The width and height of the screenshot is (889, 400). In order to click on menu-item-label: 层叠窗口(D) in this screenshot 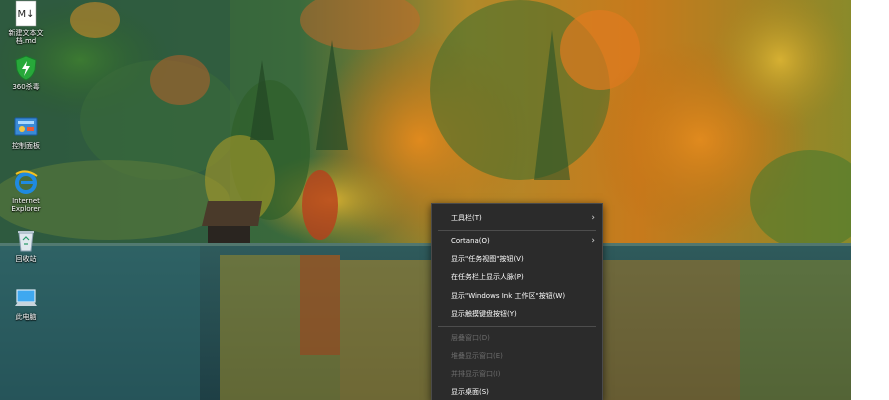, I will do `click(470, 338)`.